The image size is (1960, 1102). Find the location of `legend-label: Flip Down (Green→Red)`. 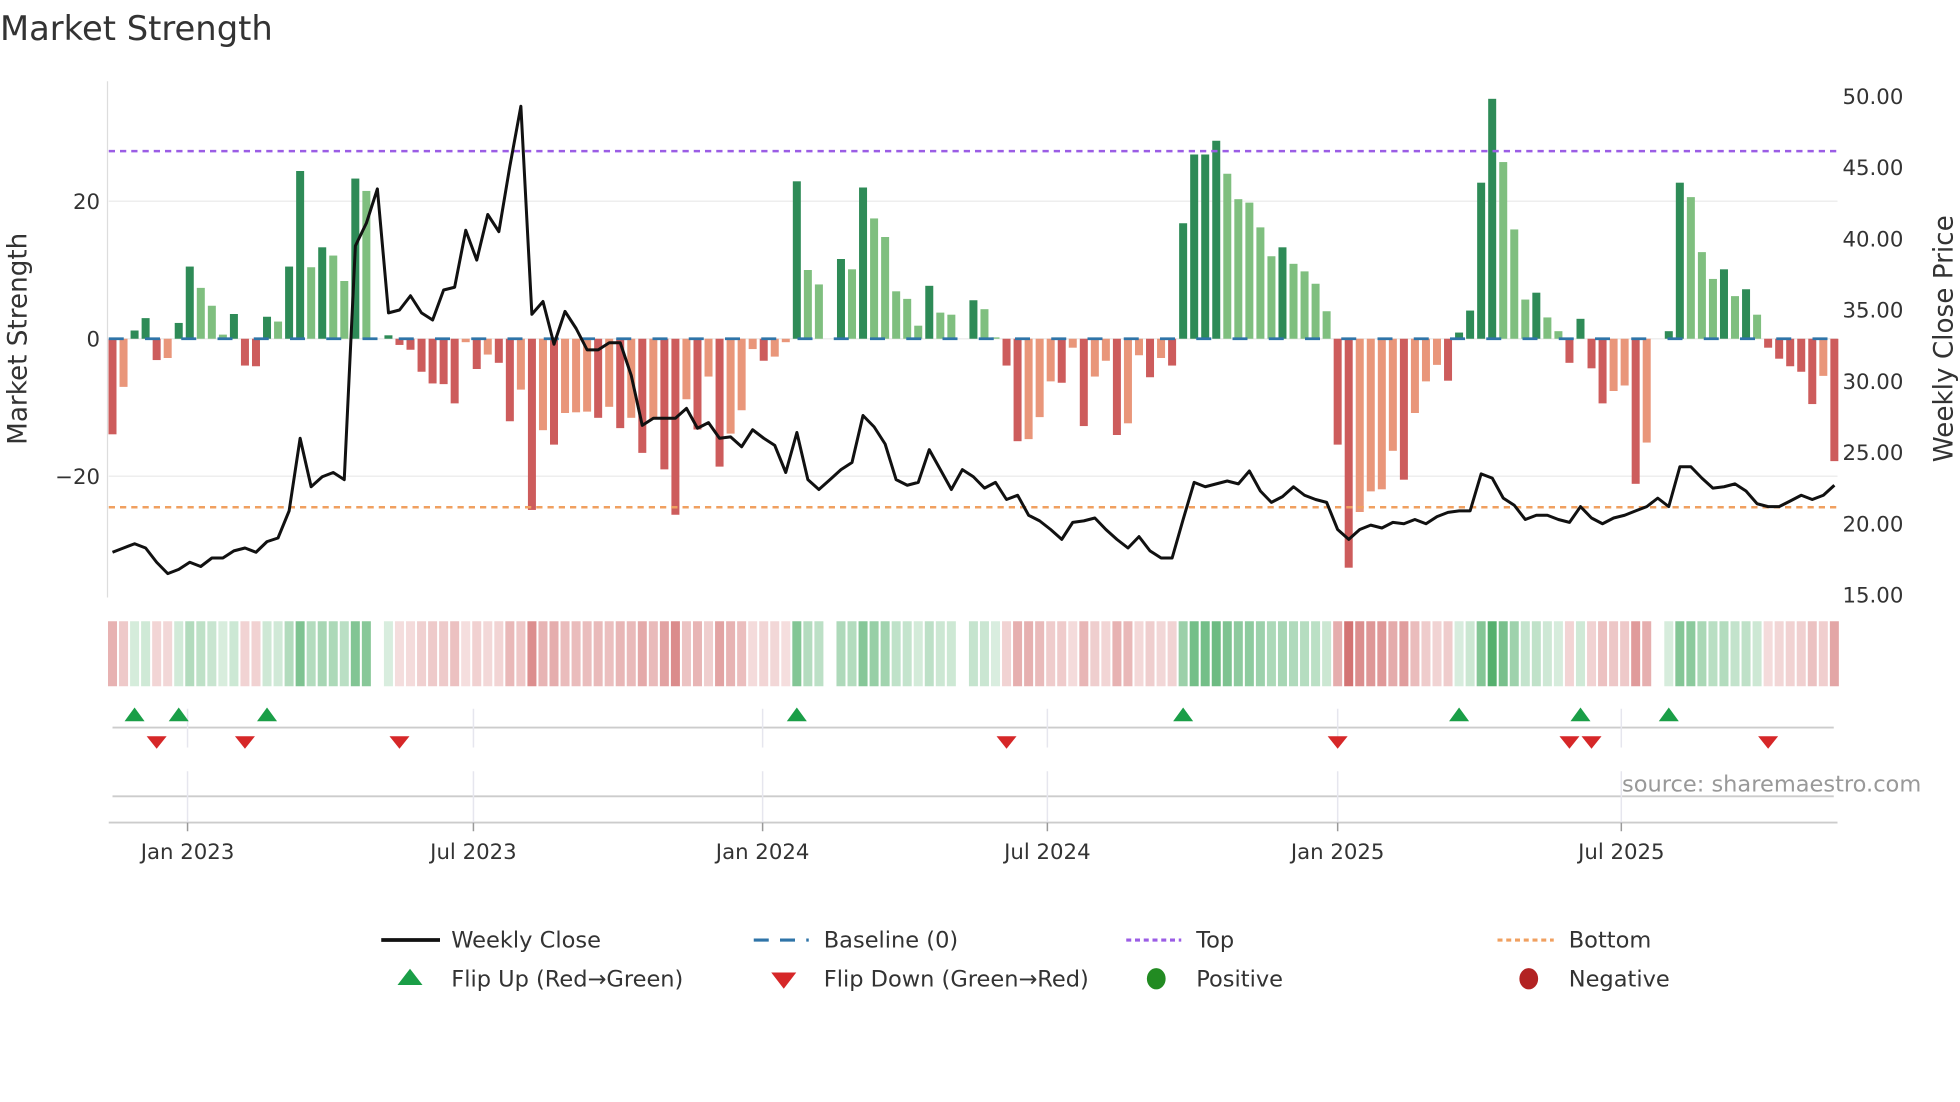

legend-label: Flip Down (Green→Red) is located at coordinates (956, 979).